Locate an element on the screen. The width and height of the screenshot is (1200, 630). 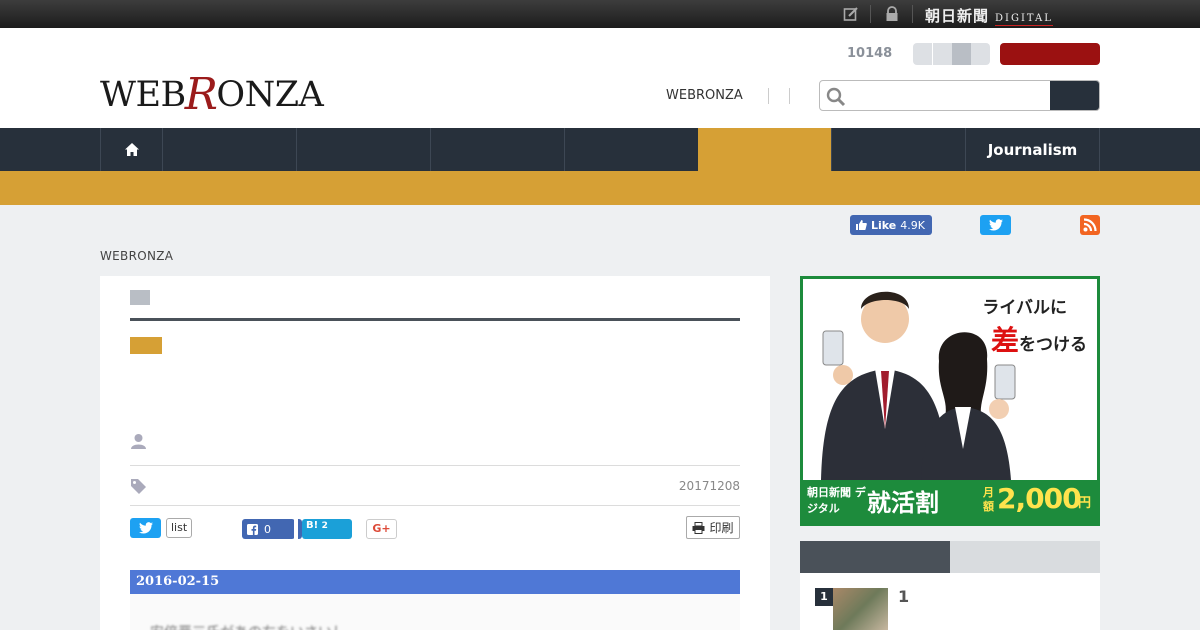
main-nav: Journalism is located at coordinates (600, 149).